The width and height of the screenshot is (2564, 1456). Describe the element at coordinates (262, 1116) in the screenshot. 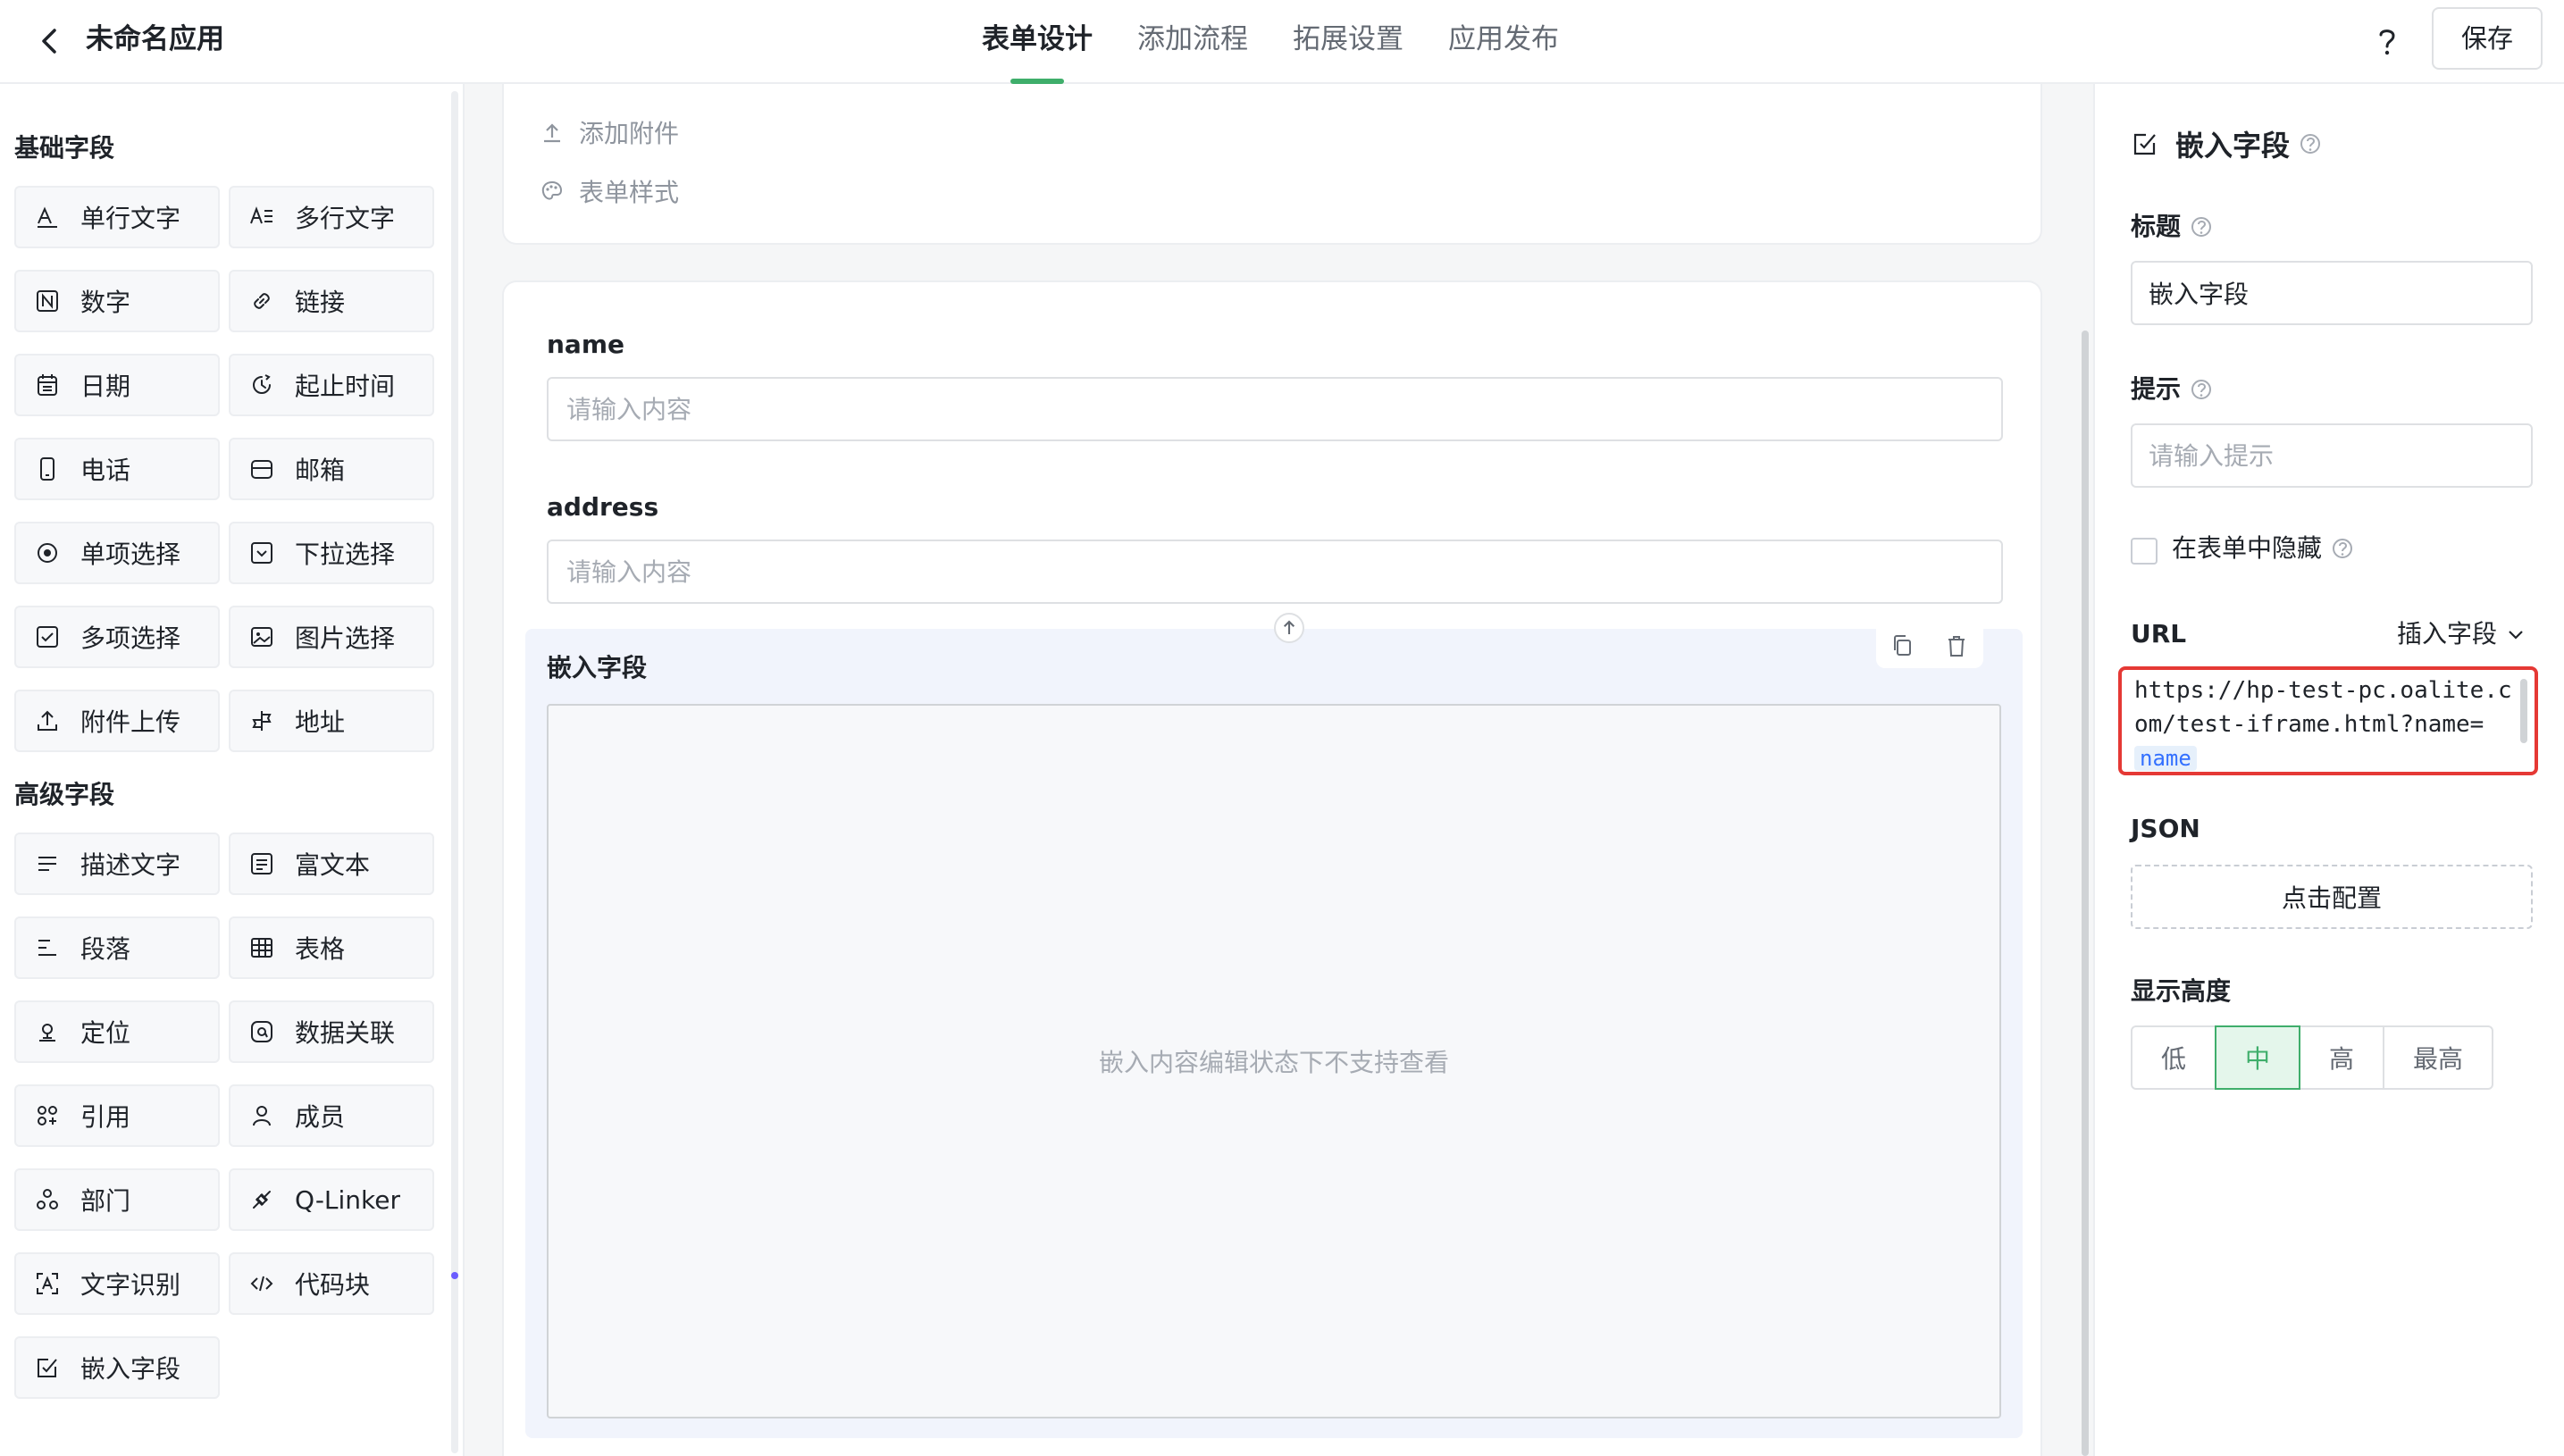

I see `member-icon` at that location.